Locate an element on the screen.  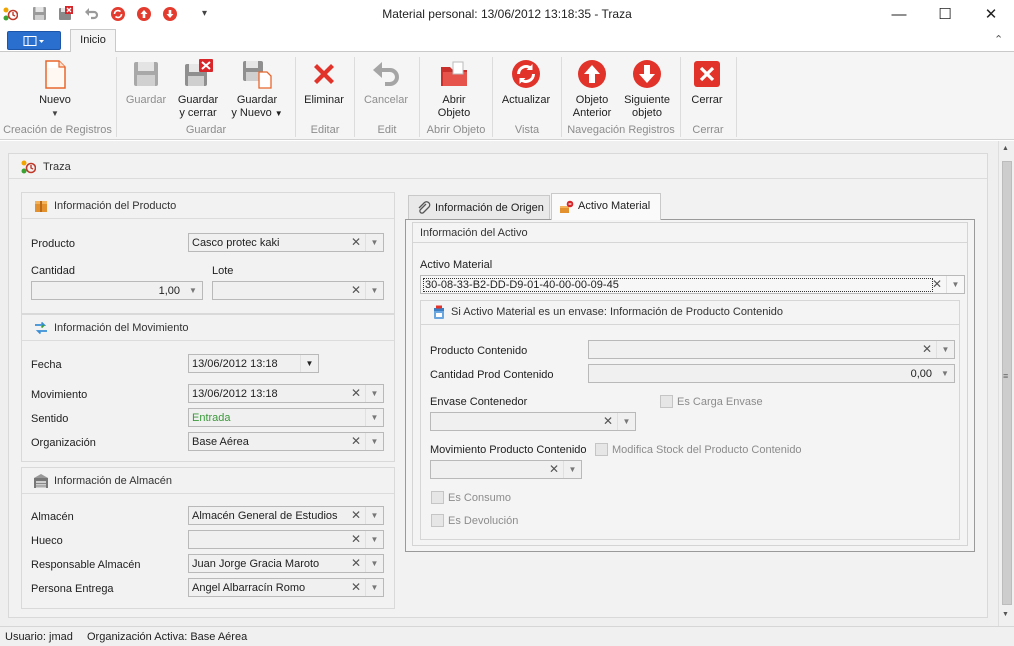
vertical-scrollbar: ▲ ≡ ▼ is located at coordinates (1006, 383).